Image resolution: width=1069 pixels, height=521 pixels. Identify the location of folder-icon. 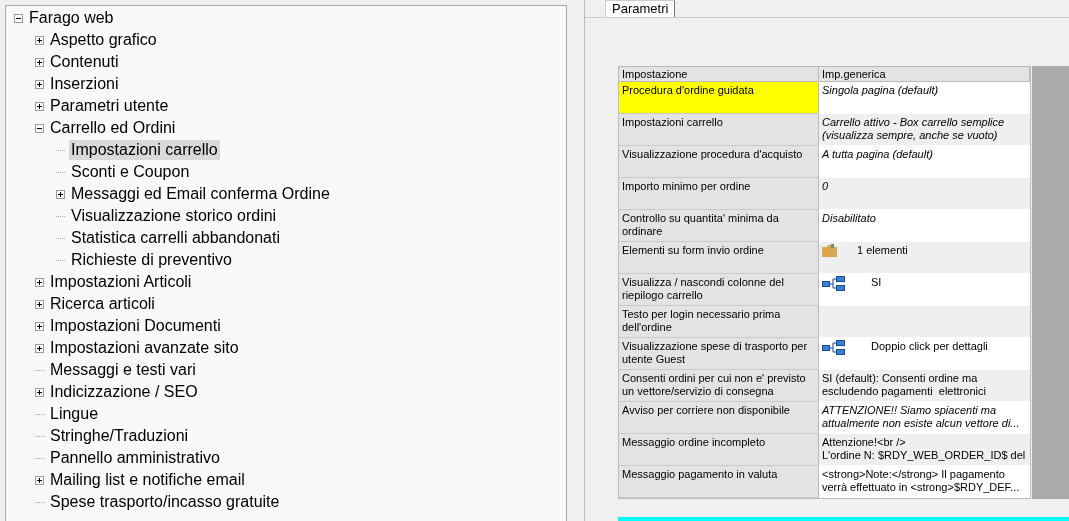
(829, 250).